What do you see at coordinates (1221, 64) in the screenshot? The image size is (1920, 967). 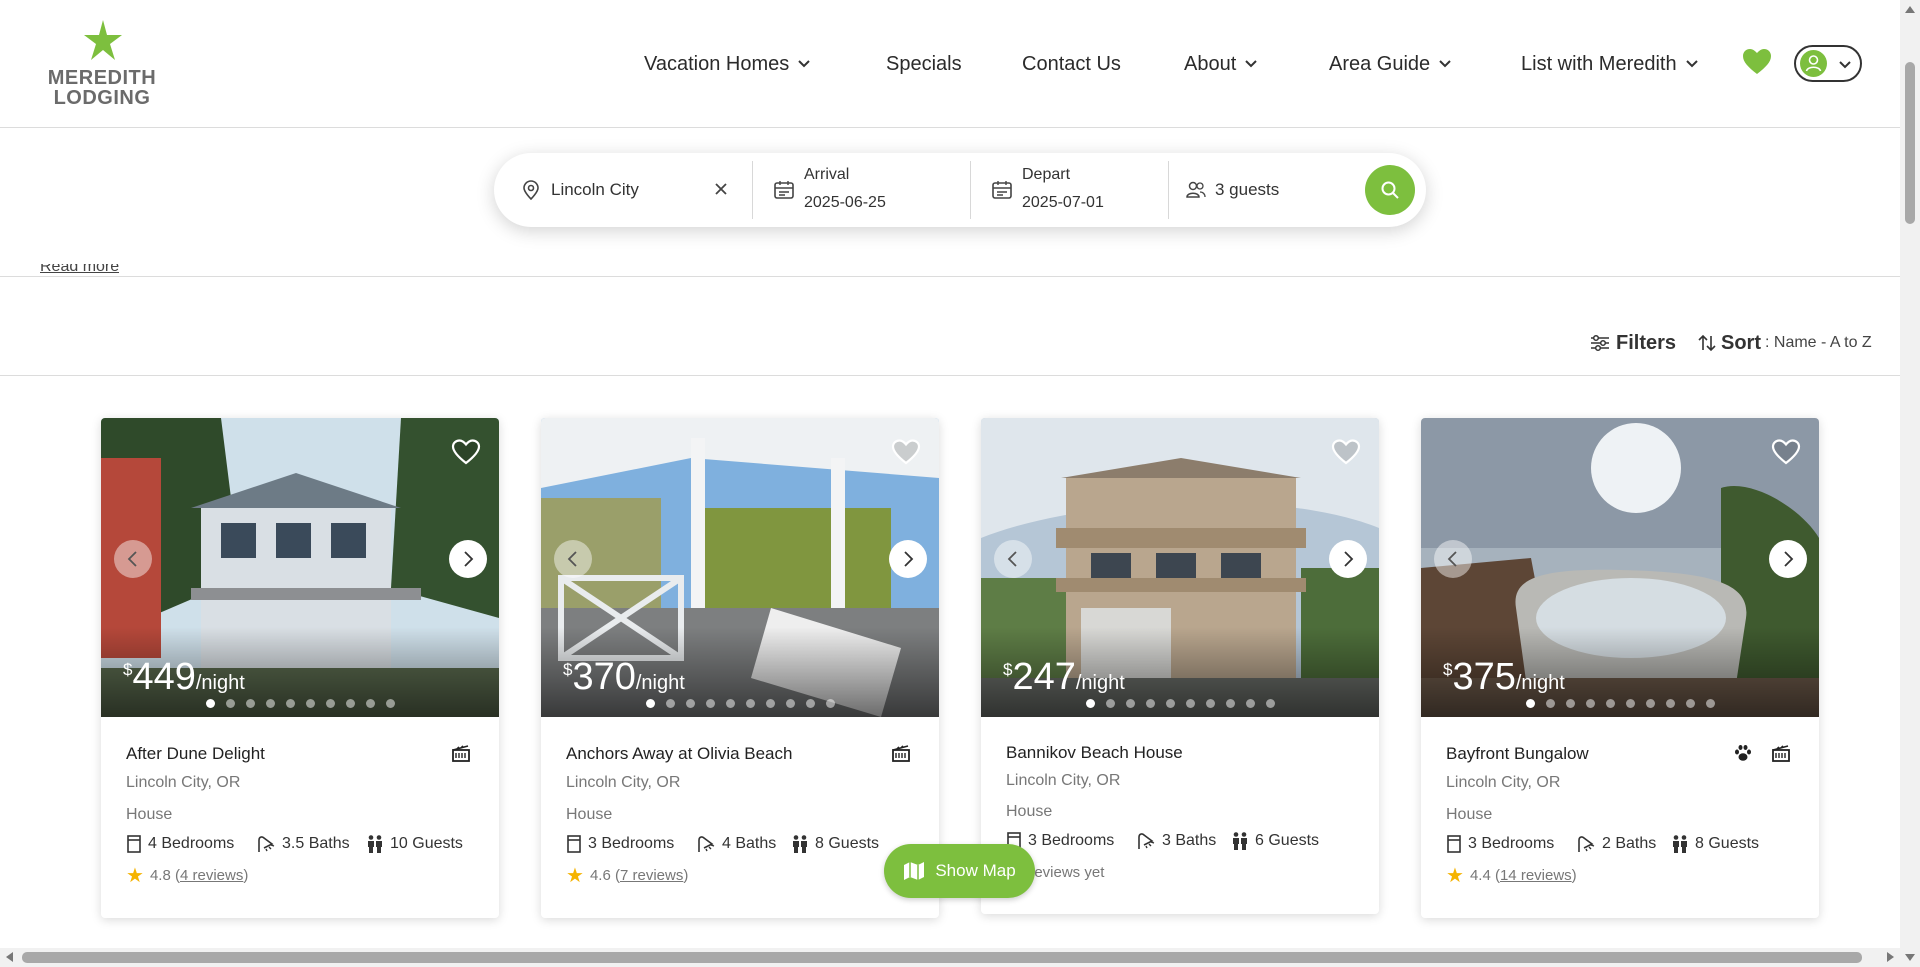 I see `nav-about: About` at bounding box center [1221, 64].